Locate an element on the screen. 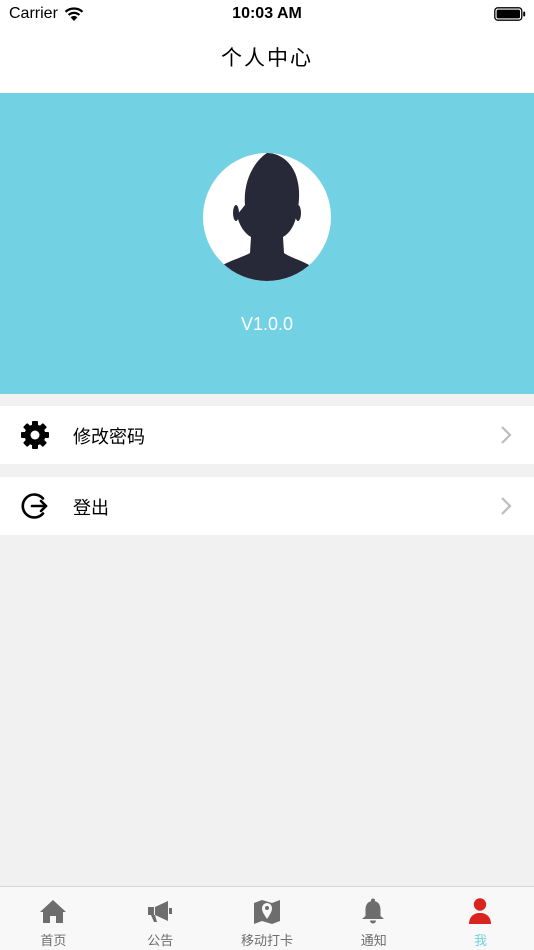  change-password-row: 修改密码 is located at coordinates (267, 435).